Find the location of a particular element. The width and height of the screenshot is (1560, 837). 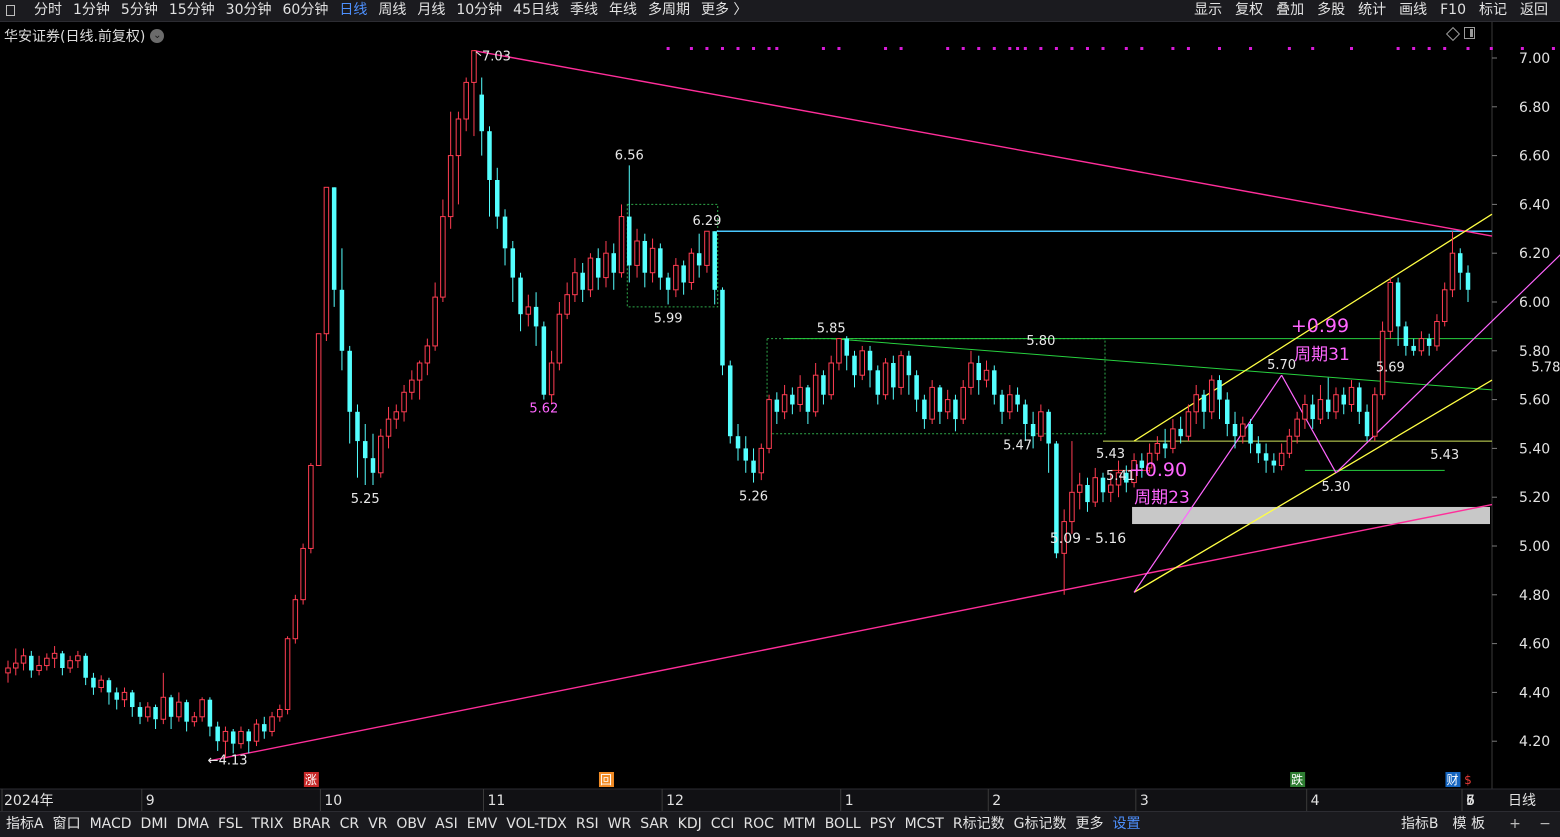

indicator-tab-13: VOL-TDX is located at coordinates (536, 824).